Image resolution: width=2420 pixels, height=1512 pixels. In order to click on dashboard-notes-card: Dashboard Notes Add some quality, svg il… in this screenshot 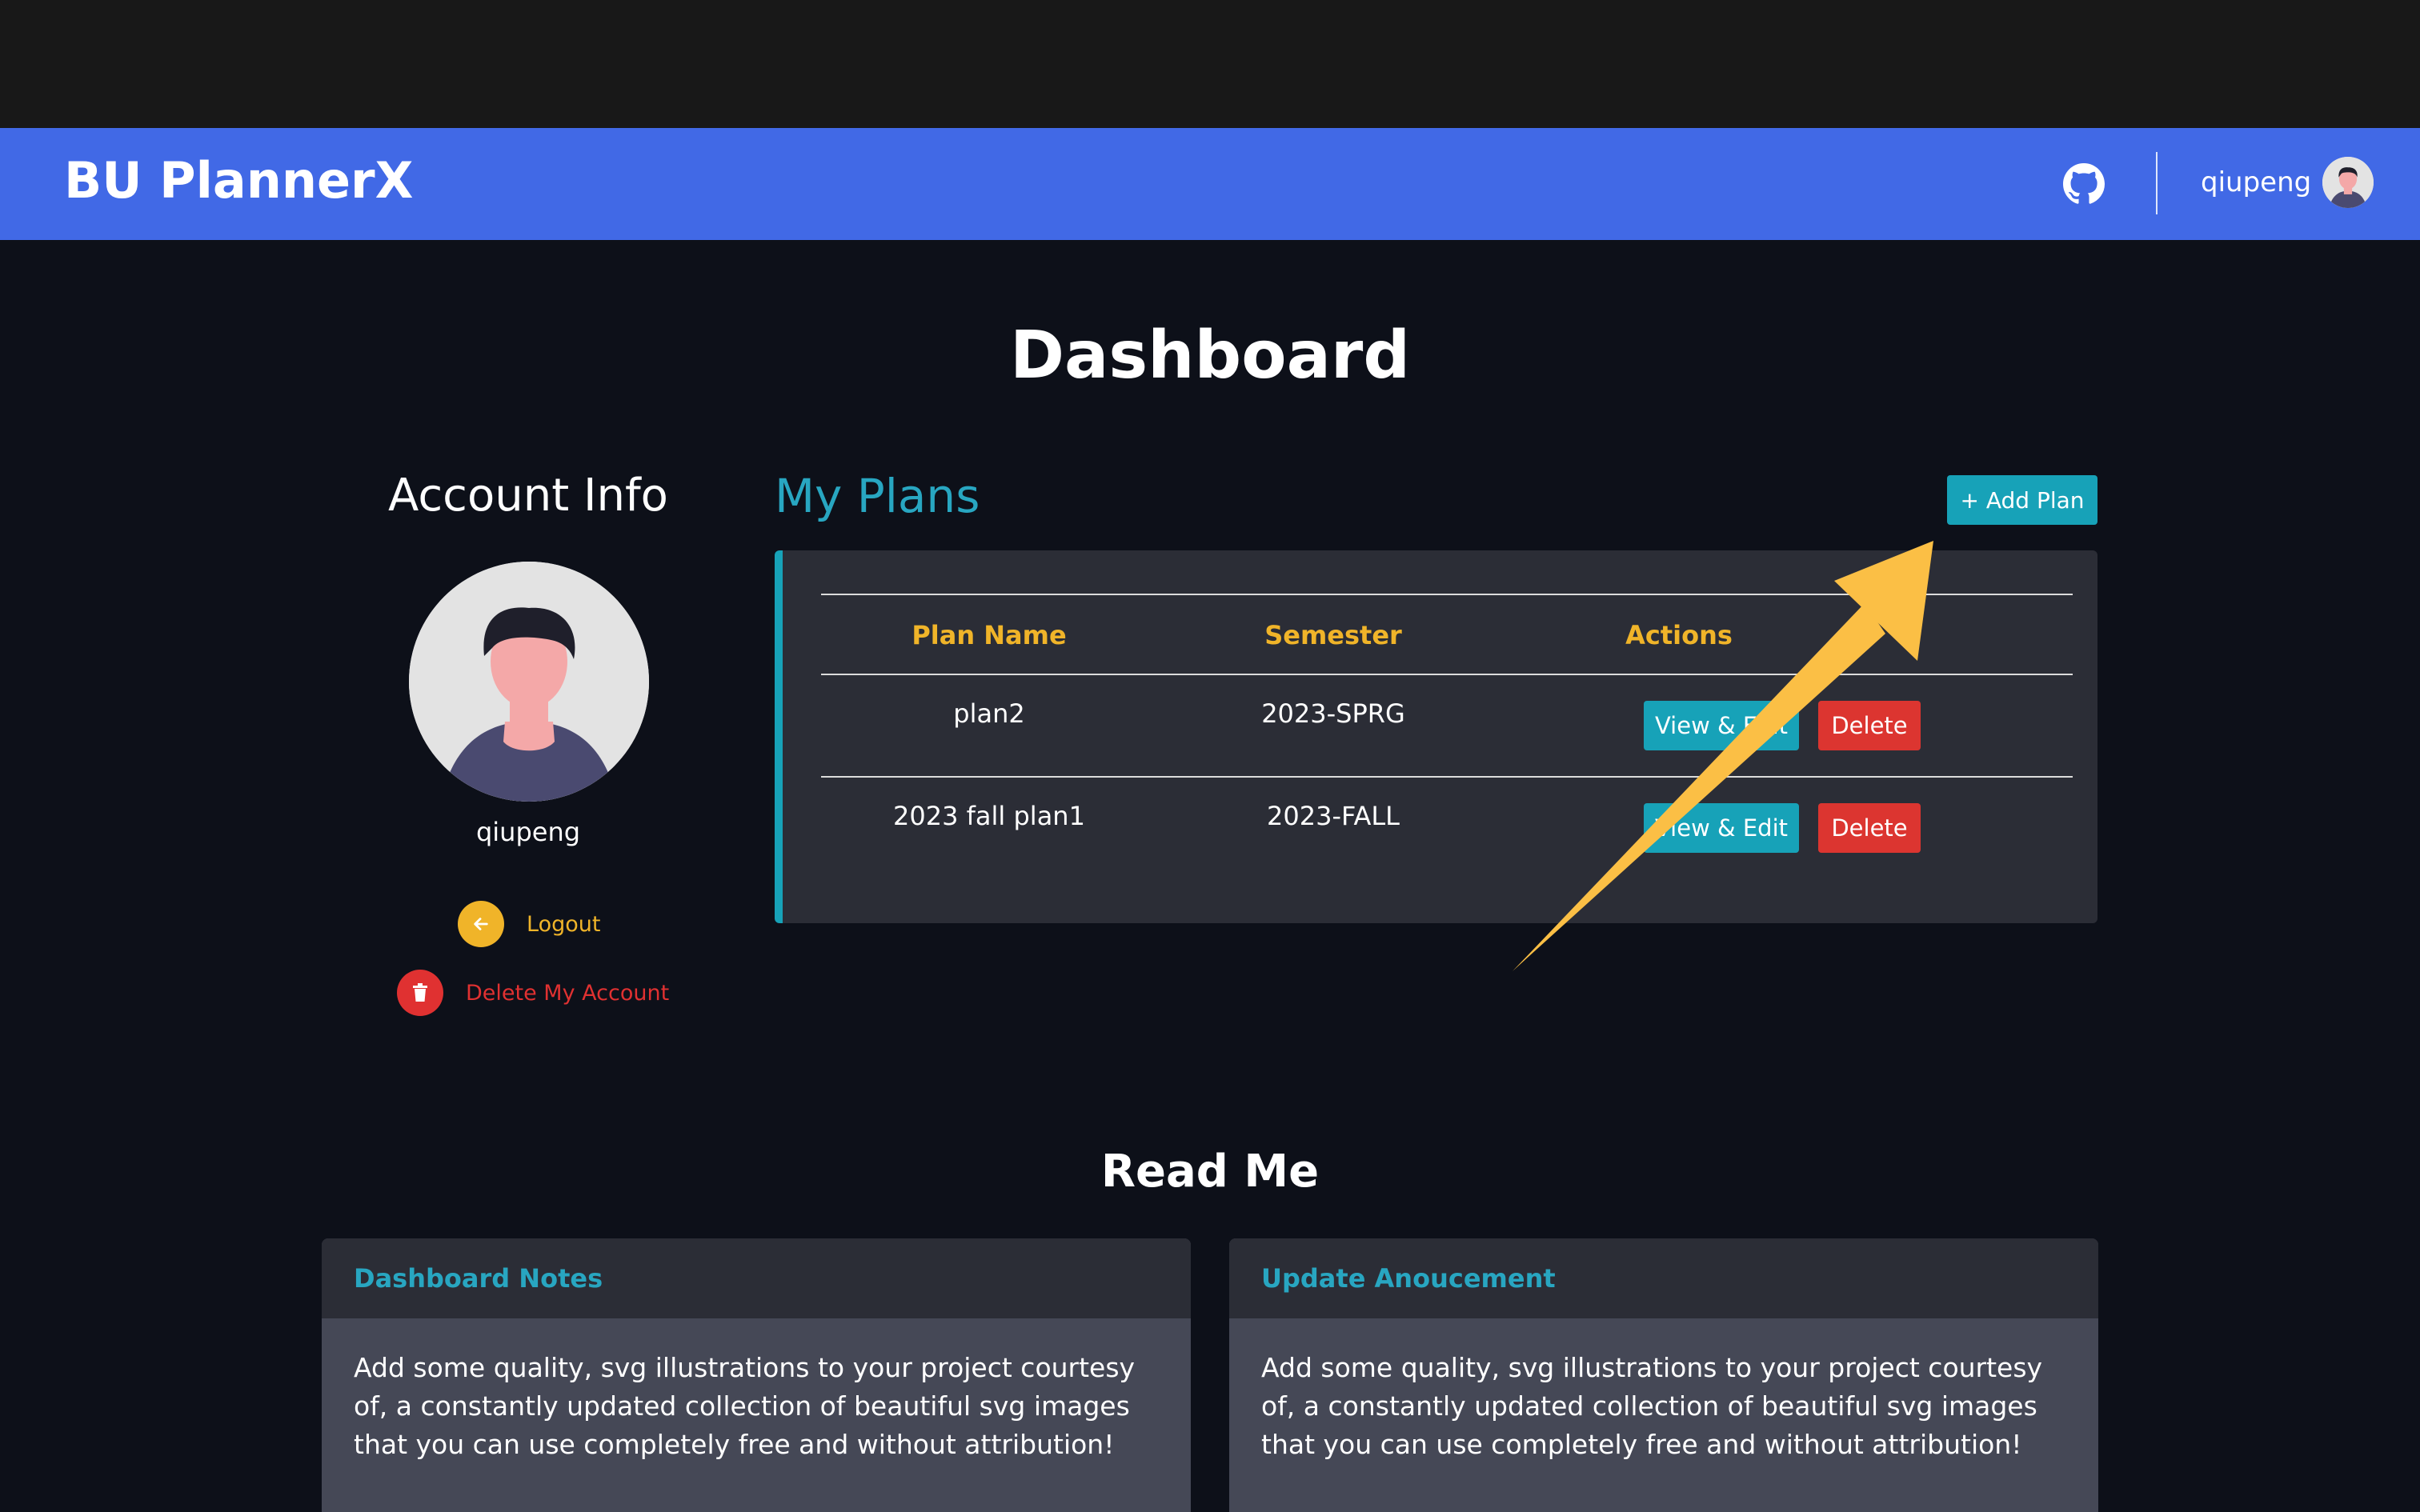, I will do `click(756, 1375)`.